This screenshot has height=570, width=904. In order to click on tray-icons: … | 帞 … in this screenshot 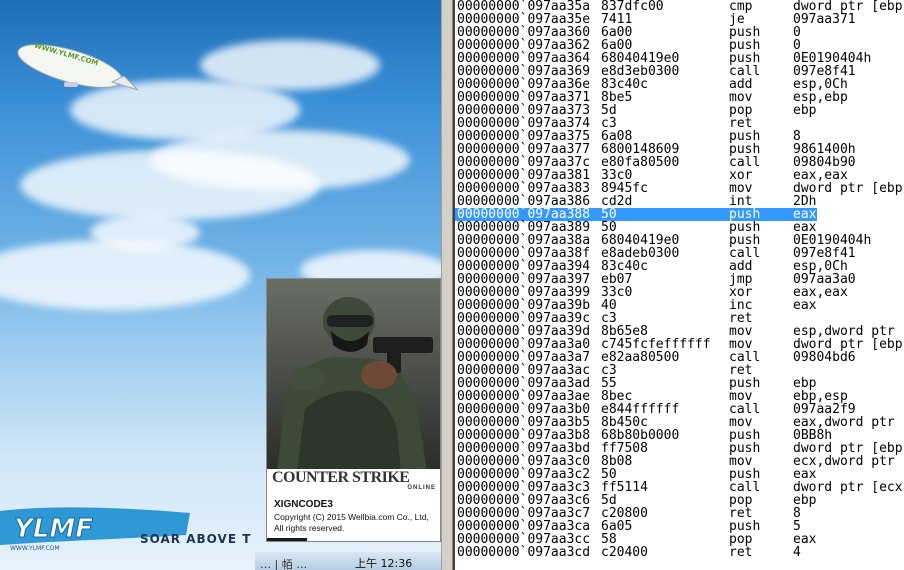, I will do `click(283, 563)`.